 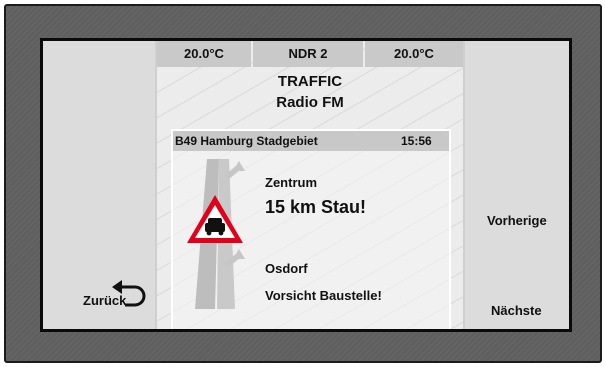 I want to click on traffic-jam-warning-icon, so click(x=215, y=219).